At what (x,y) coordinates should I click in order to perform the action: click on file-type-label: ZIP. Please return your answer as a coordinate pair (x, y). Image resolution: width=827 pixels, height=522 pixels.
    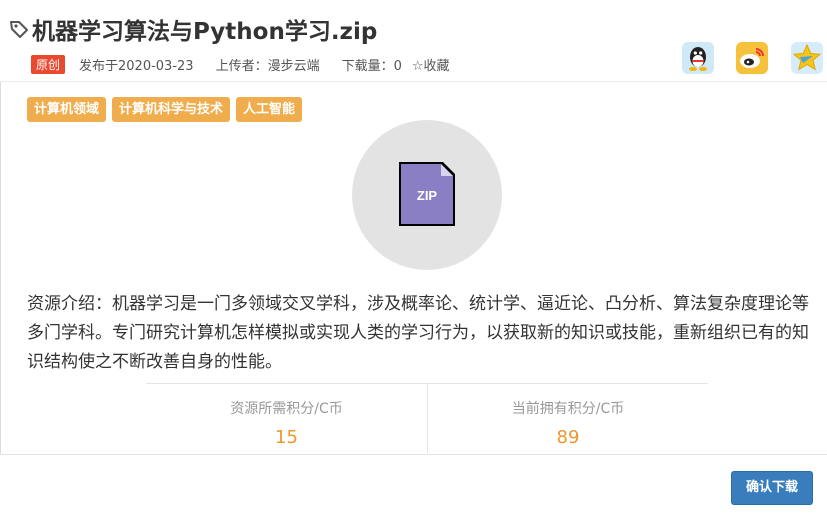
    Looking at the image, I should click on (427, 195).